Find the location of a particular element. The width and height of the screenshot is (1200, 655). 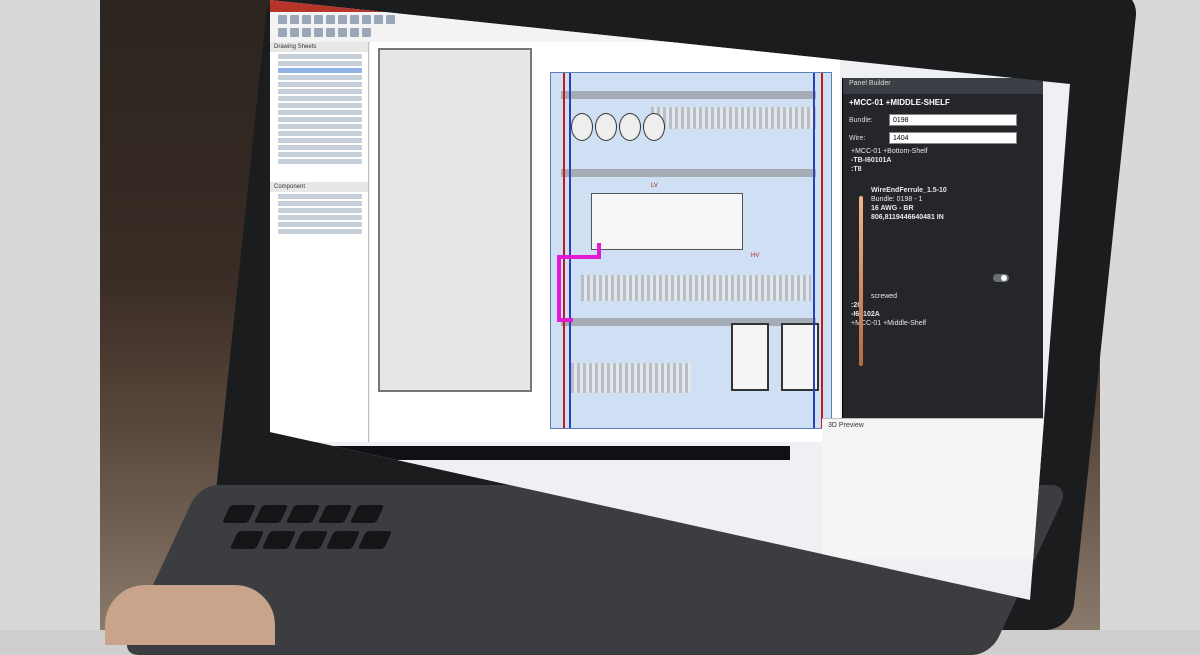

panel-builder-title: +MCC-01 +MIDDLE-SHELF is located at coordinates (899, 102).